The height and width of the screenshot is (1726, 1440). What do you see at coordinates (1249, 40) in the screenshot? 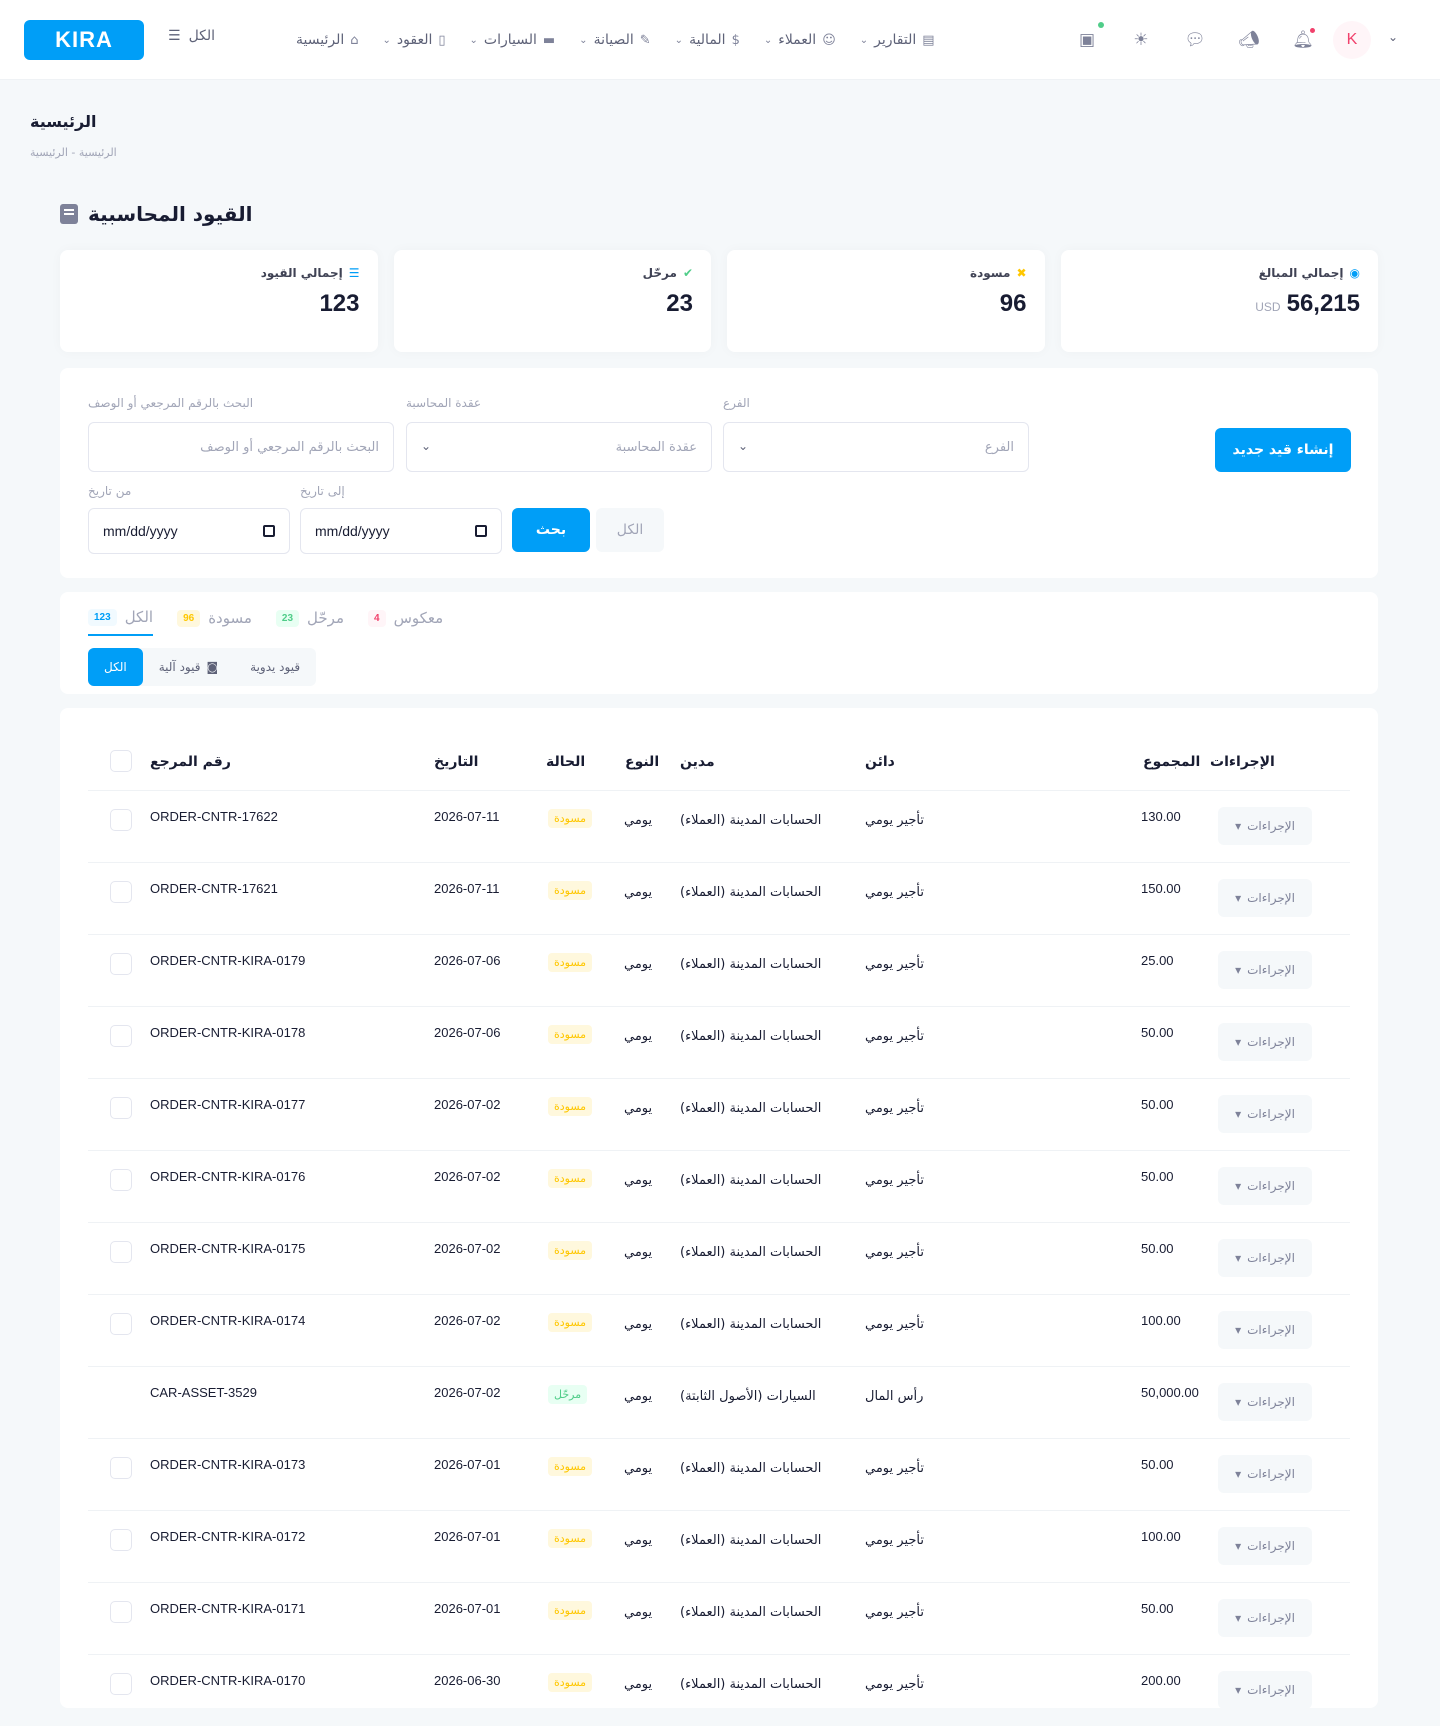
I see `megaphone-icon: 📣︎` at bounding box center [1249, 40].